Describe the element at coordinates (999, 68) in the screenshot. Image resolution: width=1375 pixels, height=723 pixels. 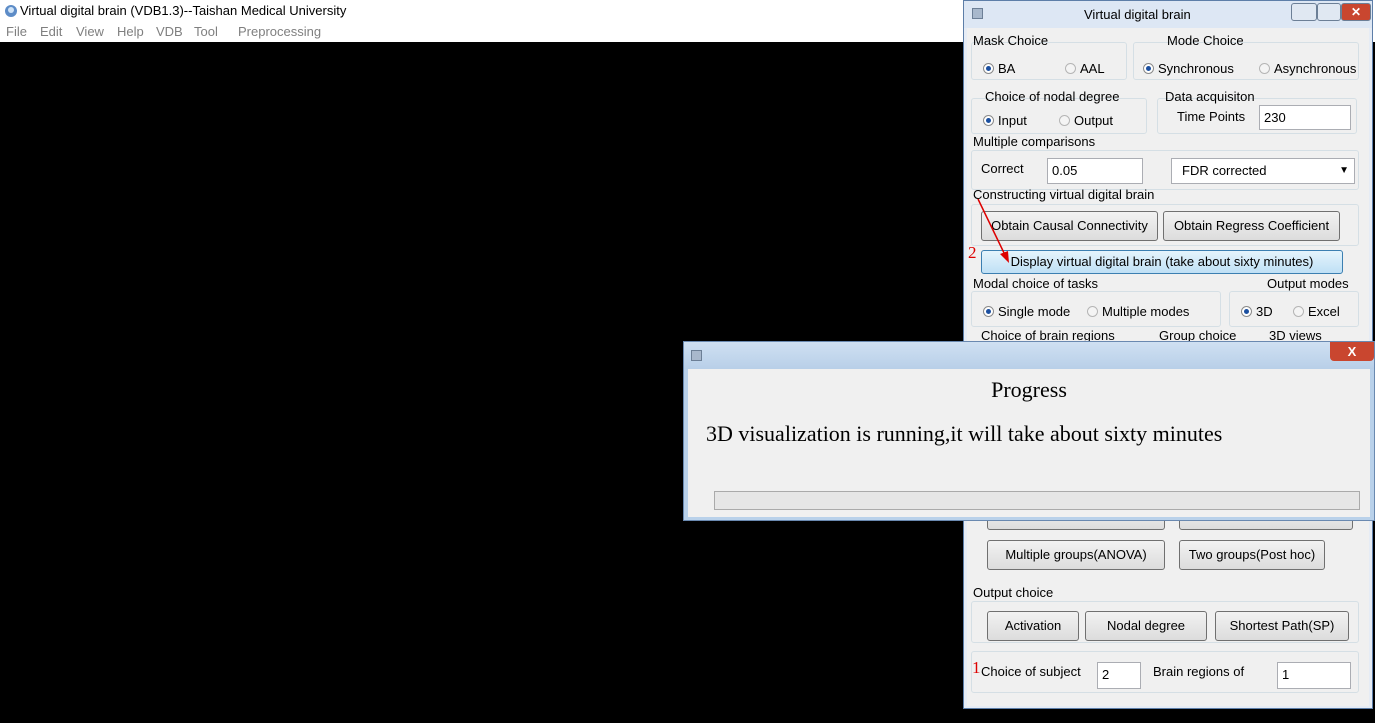
I see `radio-ba: BA` at that location.